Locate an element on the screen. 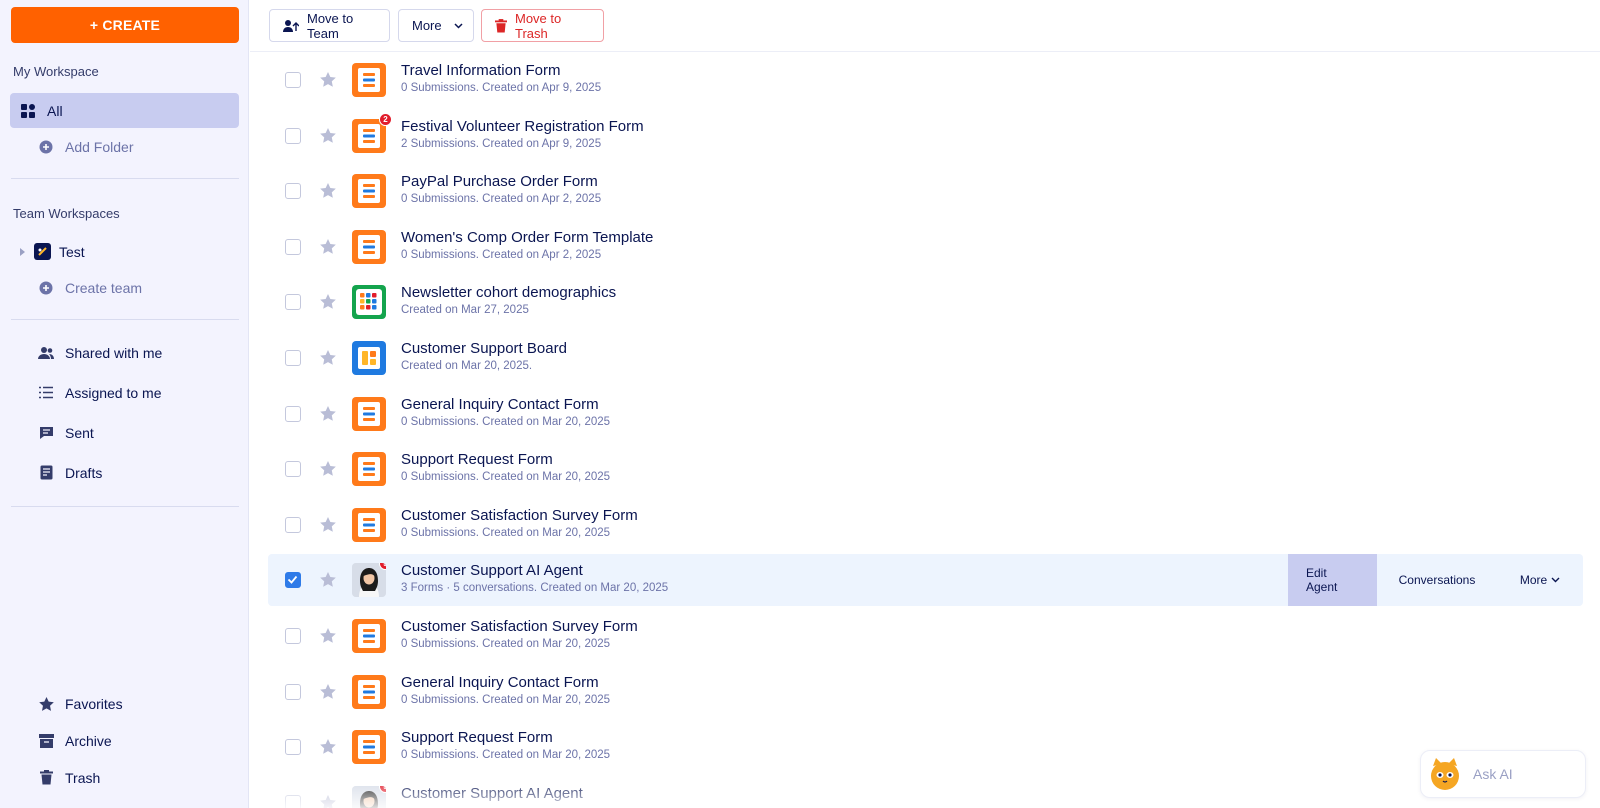 Image resolution: width=1600 pixels, height=808 pixels. sidebar-item-archive: Archive is located at coordinates (124, 740).